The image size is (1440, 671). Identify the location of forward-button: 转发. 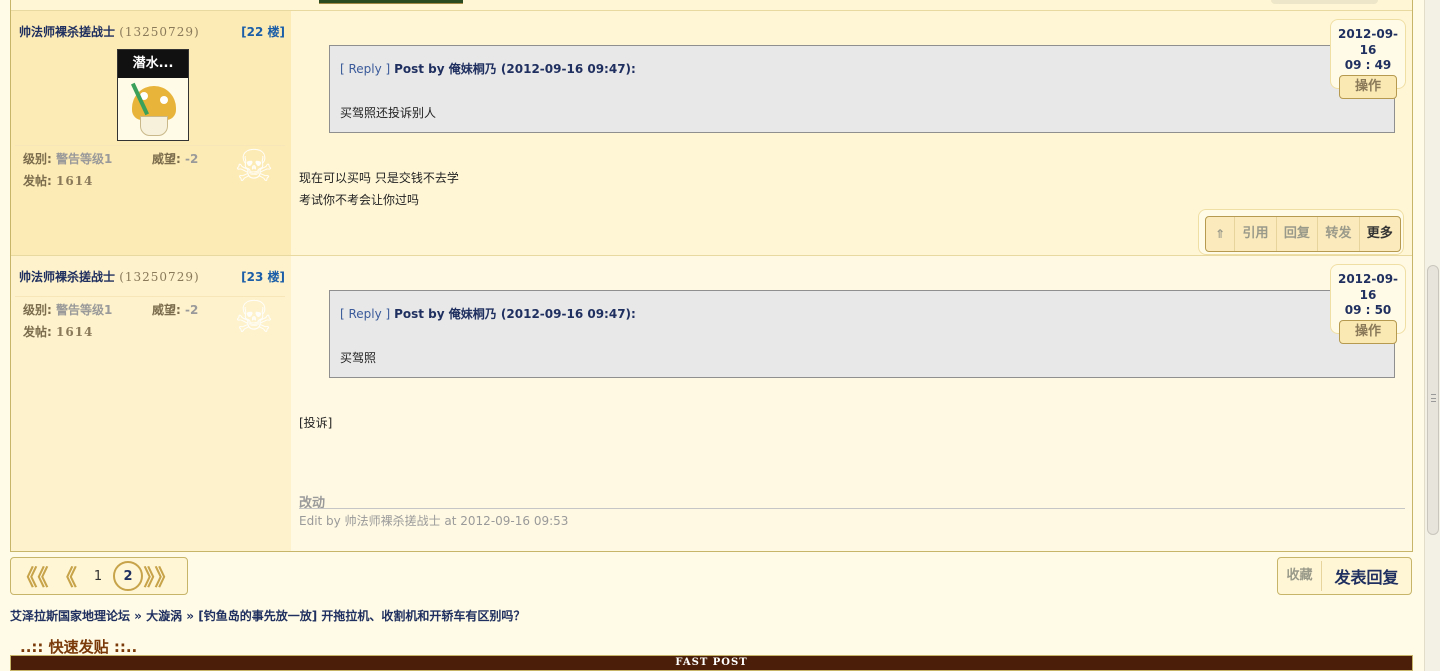
(1339, 234).